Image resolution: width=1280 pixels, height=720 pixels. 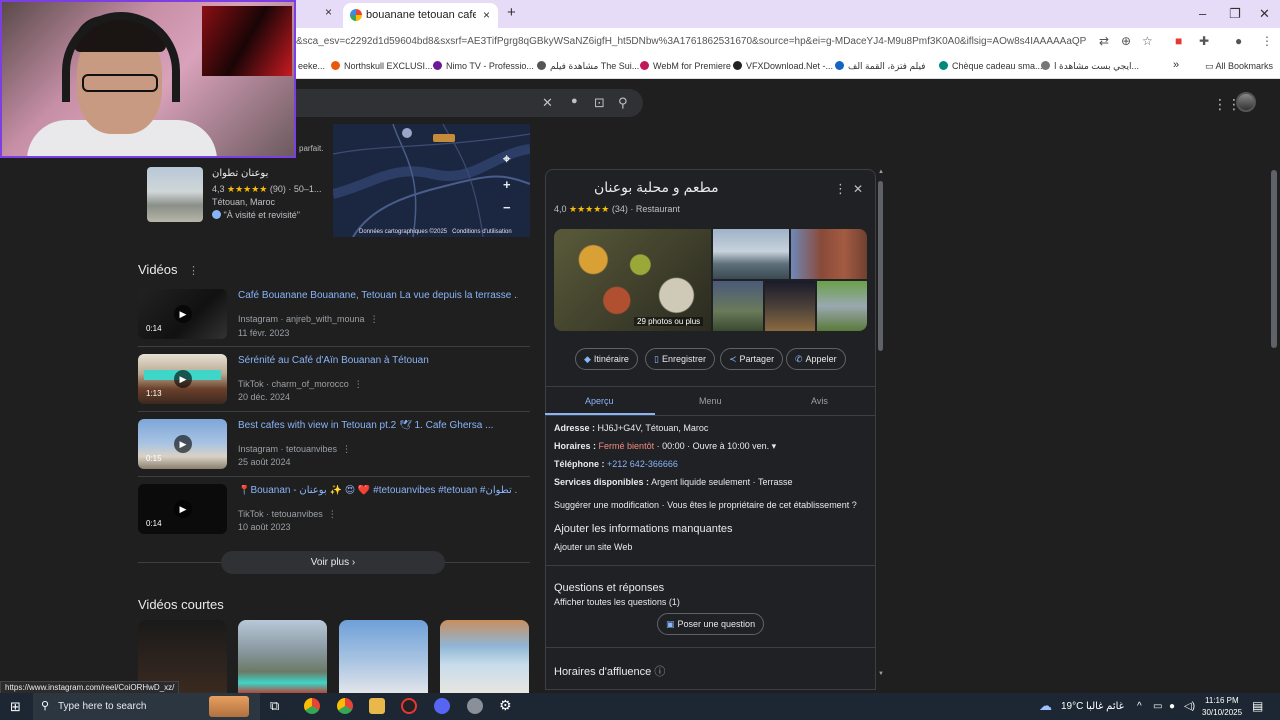 What do you see at coordinates (599, 401) in the screenshot?
I see `tab-overview: Aperçu` at bounding box center [599, 401].